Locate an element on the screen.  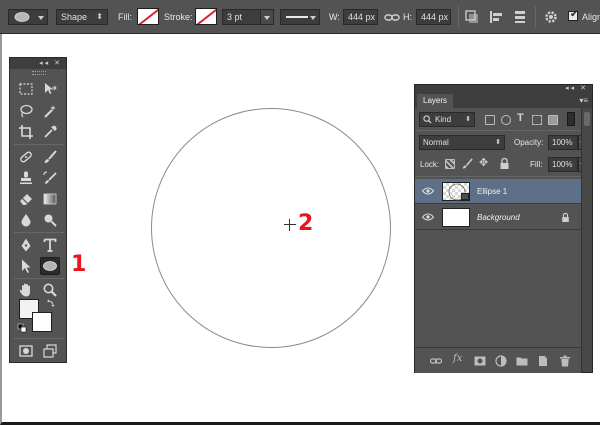
layer-row-ellipse: Ellipse 1 is located at coordinates (498, 191).